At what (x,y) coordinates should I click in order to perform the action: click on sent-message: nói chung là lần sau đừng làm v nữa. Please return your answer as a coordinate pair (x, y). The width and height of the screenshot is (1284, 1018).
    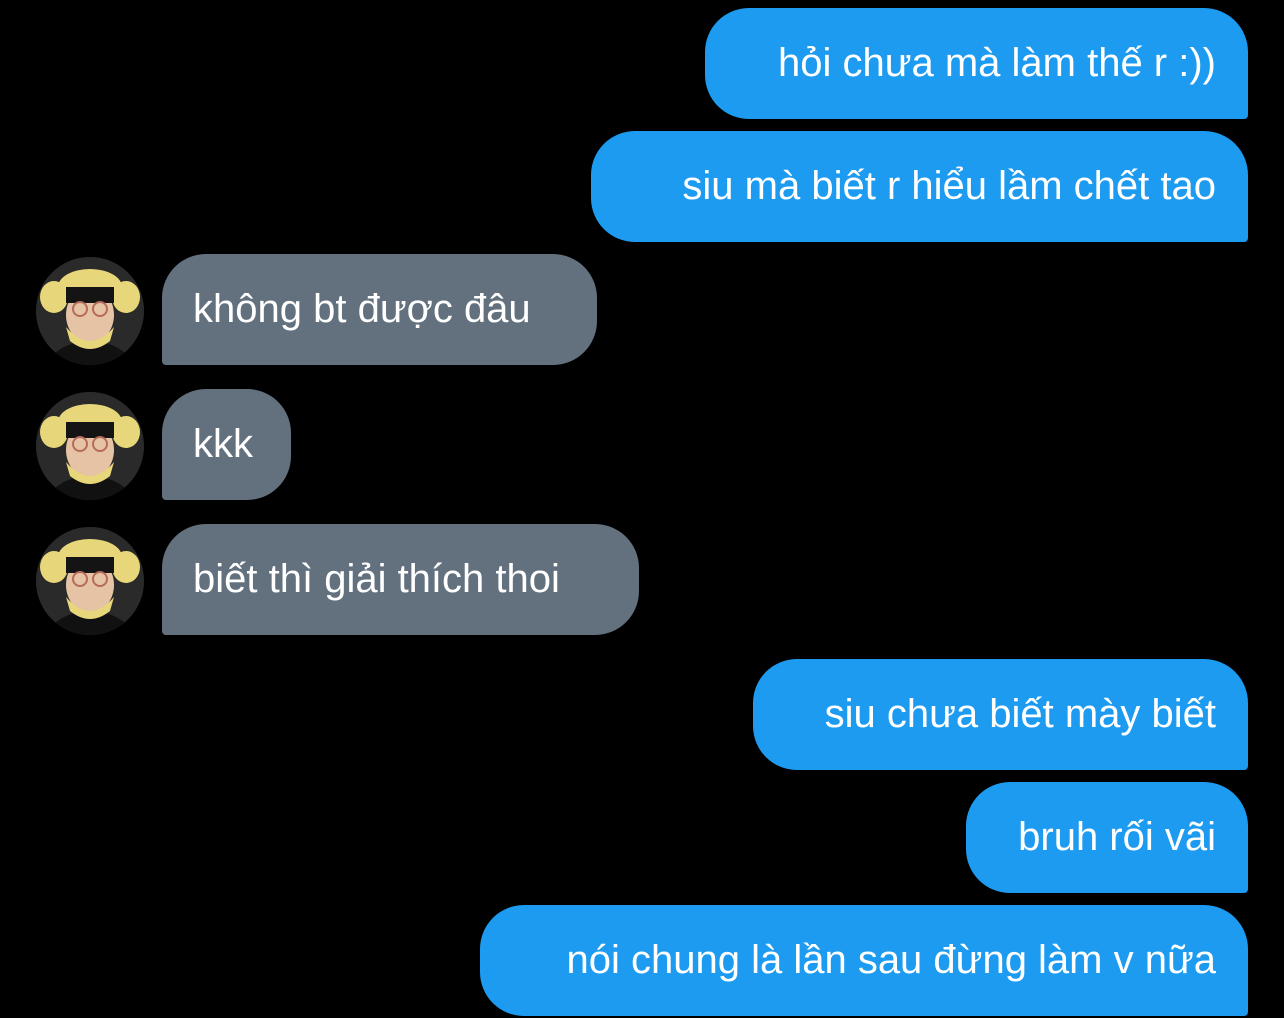
    Looking at the image, I should click on (864, 960).